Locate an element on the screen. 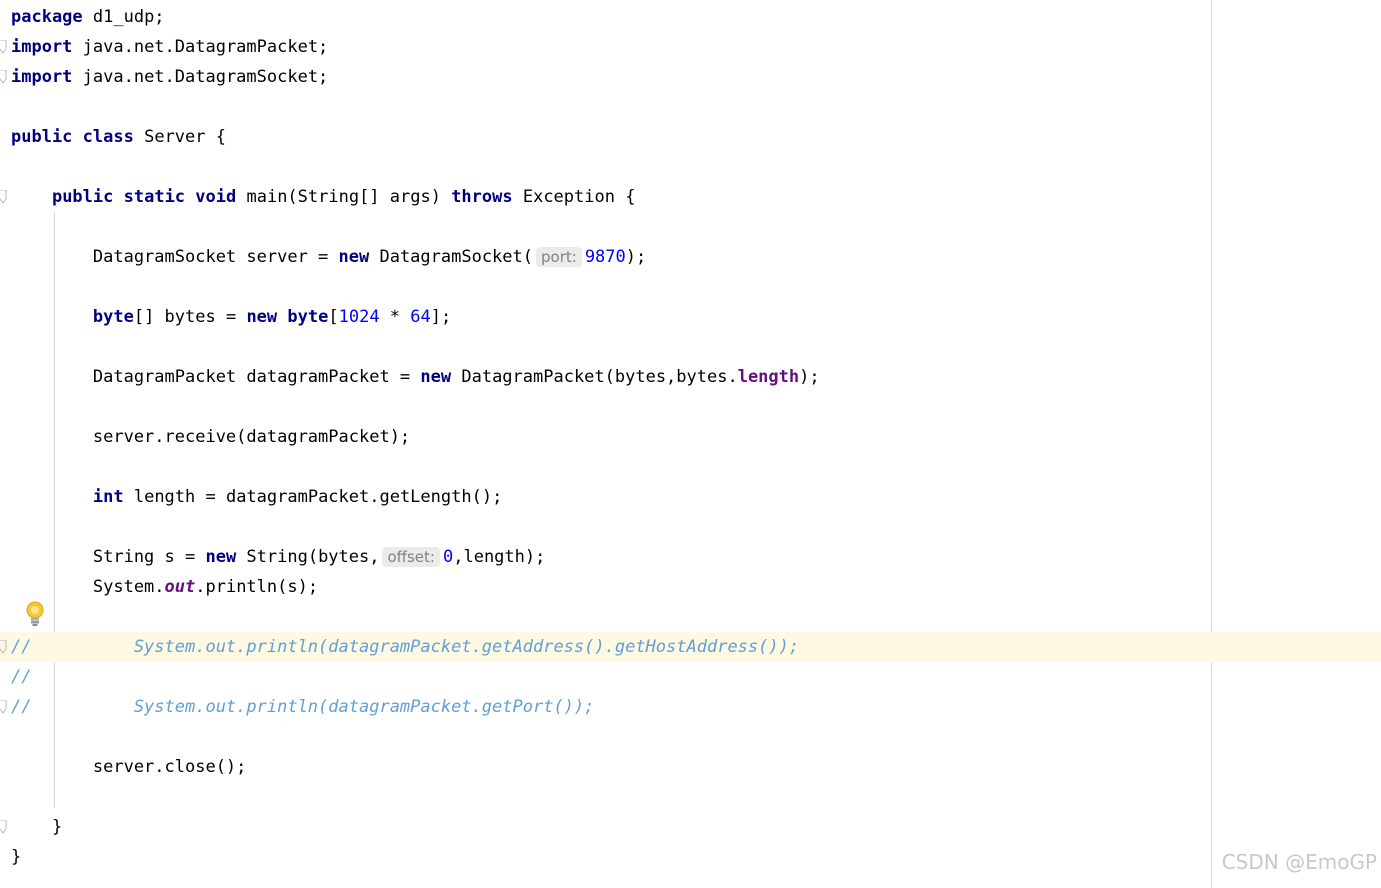  code-line: public class Server { is located at coordinates (690, 137).